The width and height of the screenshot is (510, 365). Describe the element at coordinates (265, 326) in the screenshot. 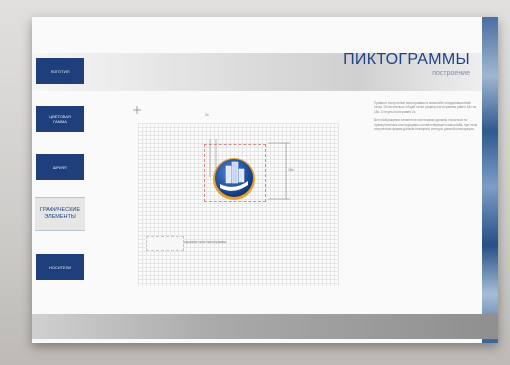

I see `footer-band` at that location.